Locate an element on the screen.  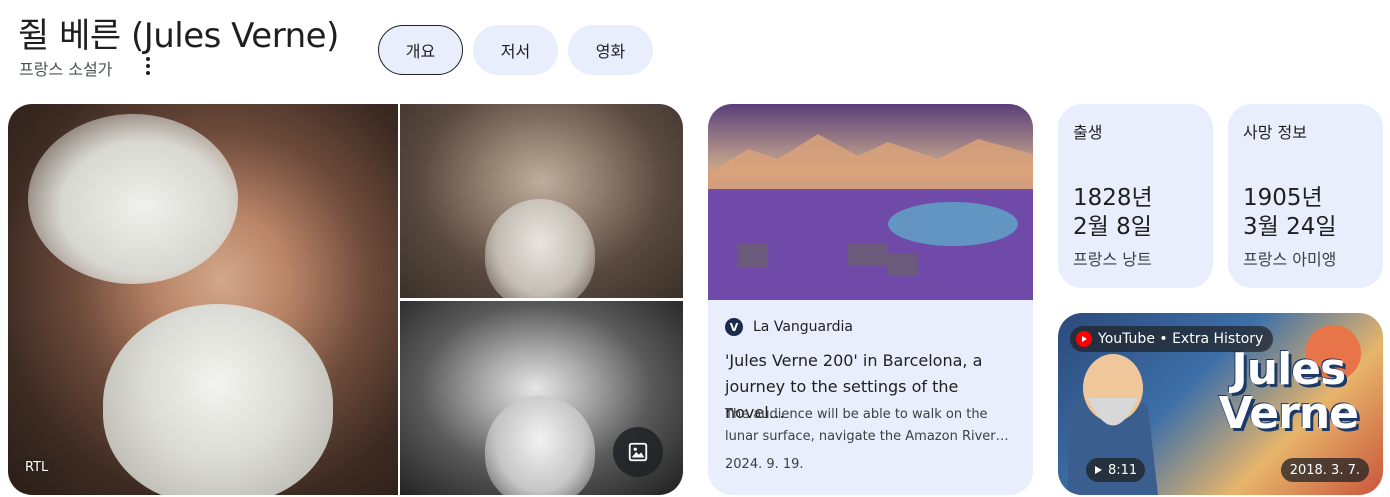
news-thumbnail-art is located at coordinates (870, 217).